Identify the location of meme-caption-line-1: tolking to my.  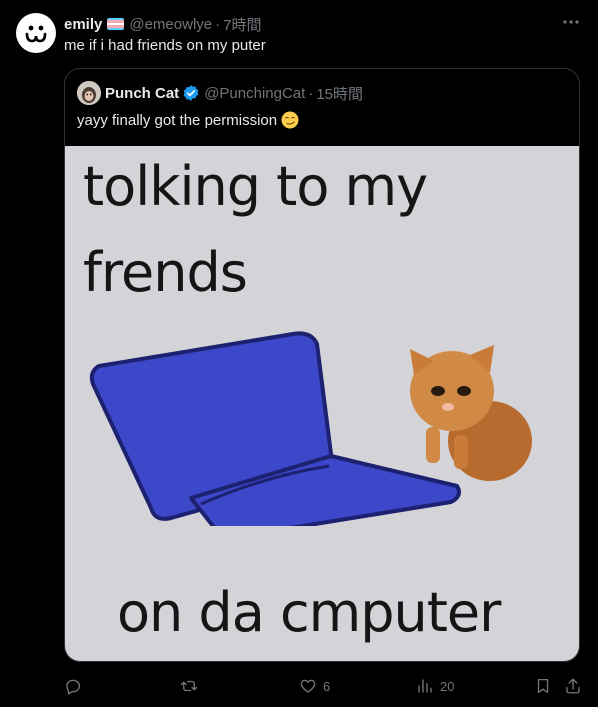
(255, 186).